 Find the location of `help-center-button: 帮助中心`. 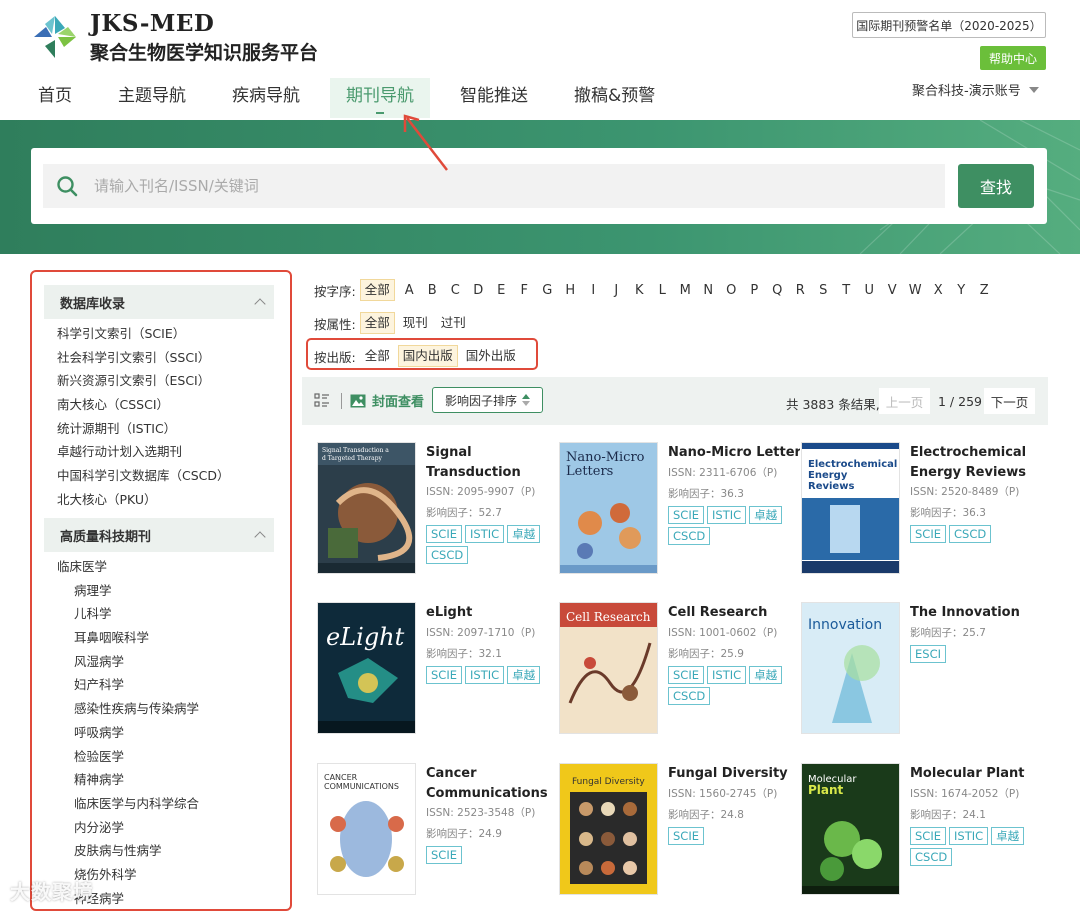

help-center-button: 帮助中心 is located at coordinates (1013, 58).